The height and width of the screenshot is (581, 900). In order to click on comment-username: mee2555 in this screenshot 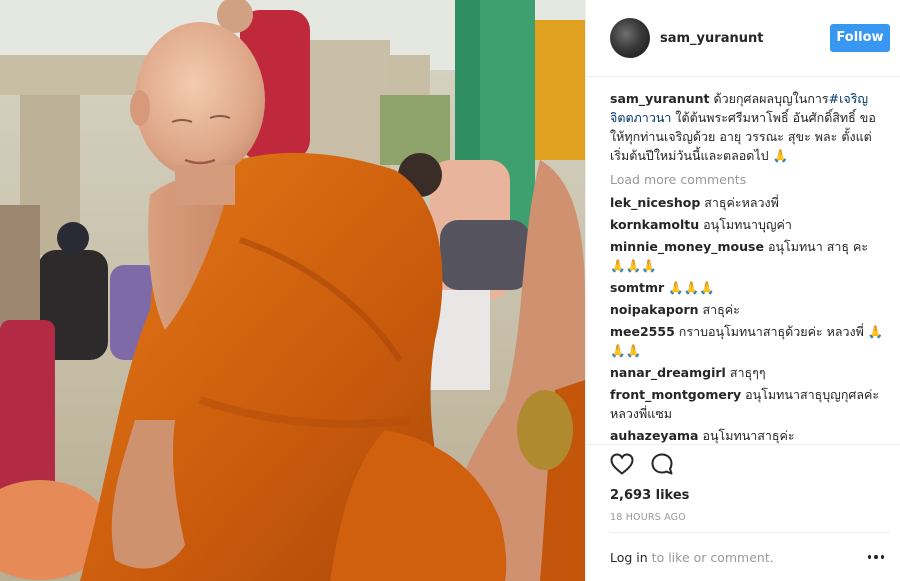, I will do `click(642, 331)`.